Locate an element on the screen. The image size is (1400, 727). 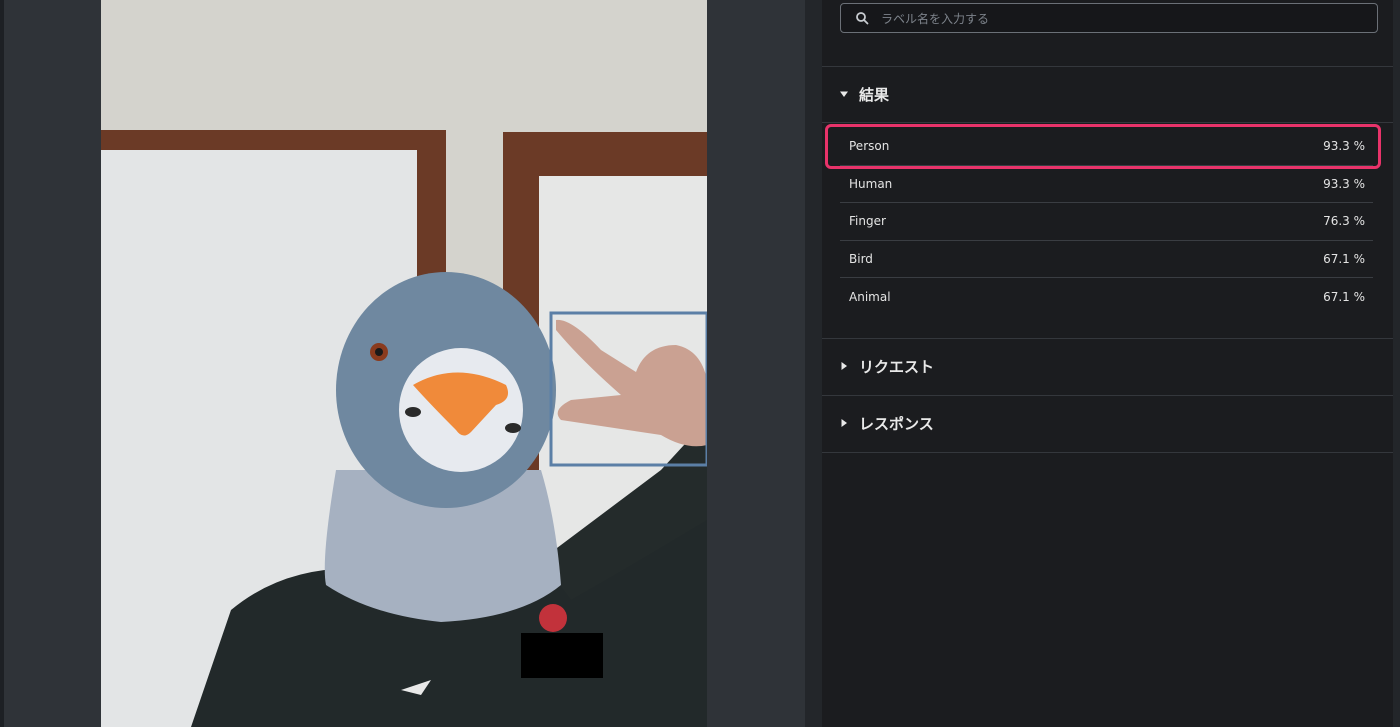
search-icon is located at coordinates (862, 18).